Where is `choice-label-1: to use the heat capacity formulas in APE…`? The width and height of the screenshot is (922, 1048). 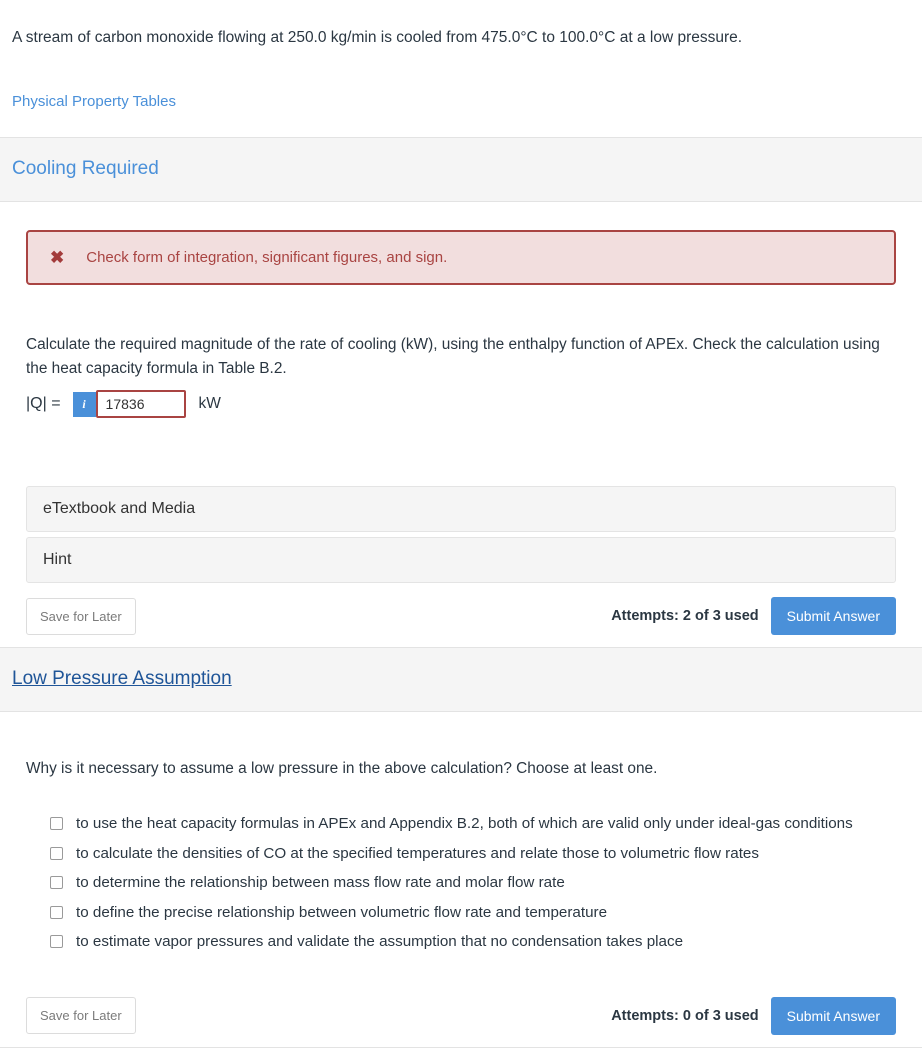
choice-label-1: to use the heat capacity formulas in APE… is located at coordinates (464, 824).